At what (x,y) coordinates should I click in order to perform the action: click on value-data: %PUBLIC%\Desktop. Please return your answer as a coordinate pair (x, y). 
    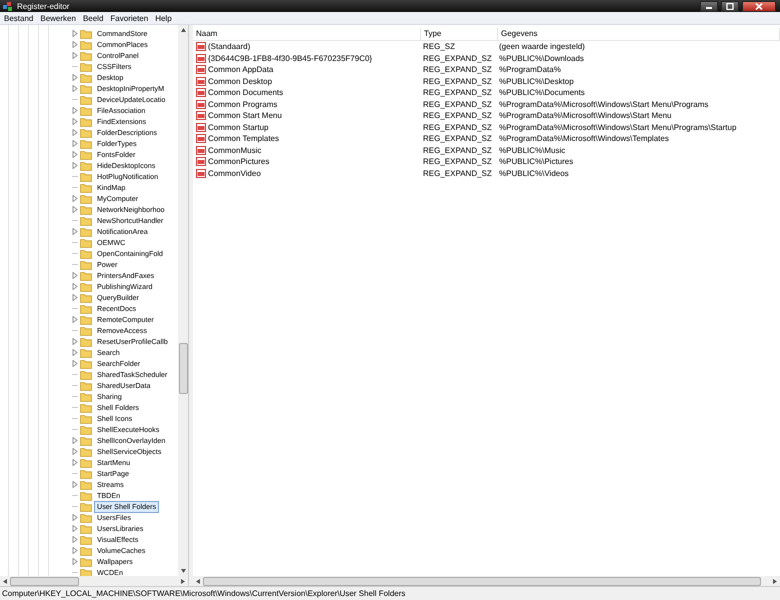
    Looking at the image, I should click on (536, 81).